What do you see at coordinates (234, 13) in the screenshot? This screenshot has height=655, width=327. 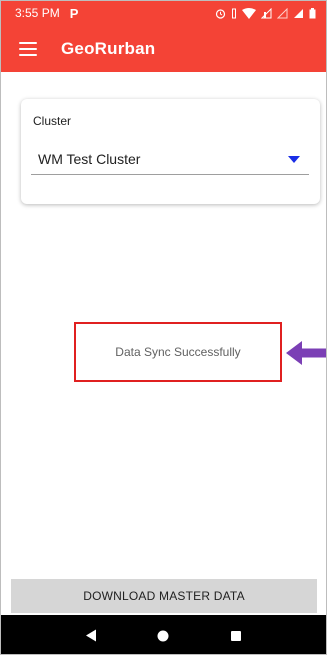 I see `vibrate-icon` at bounding box center [234, 13].